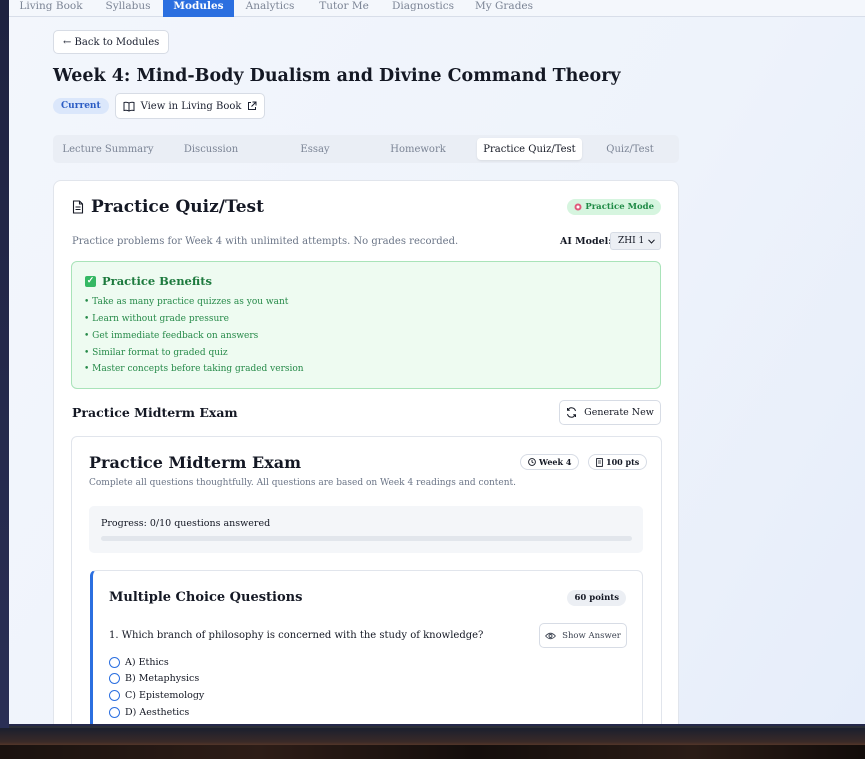  What do you see at coordinates (195, 462) in the screenshot?
I see `exam-title: Practice Midterm Exam` at bounding box center [195, 462].